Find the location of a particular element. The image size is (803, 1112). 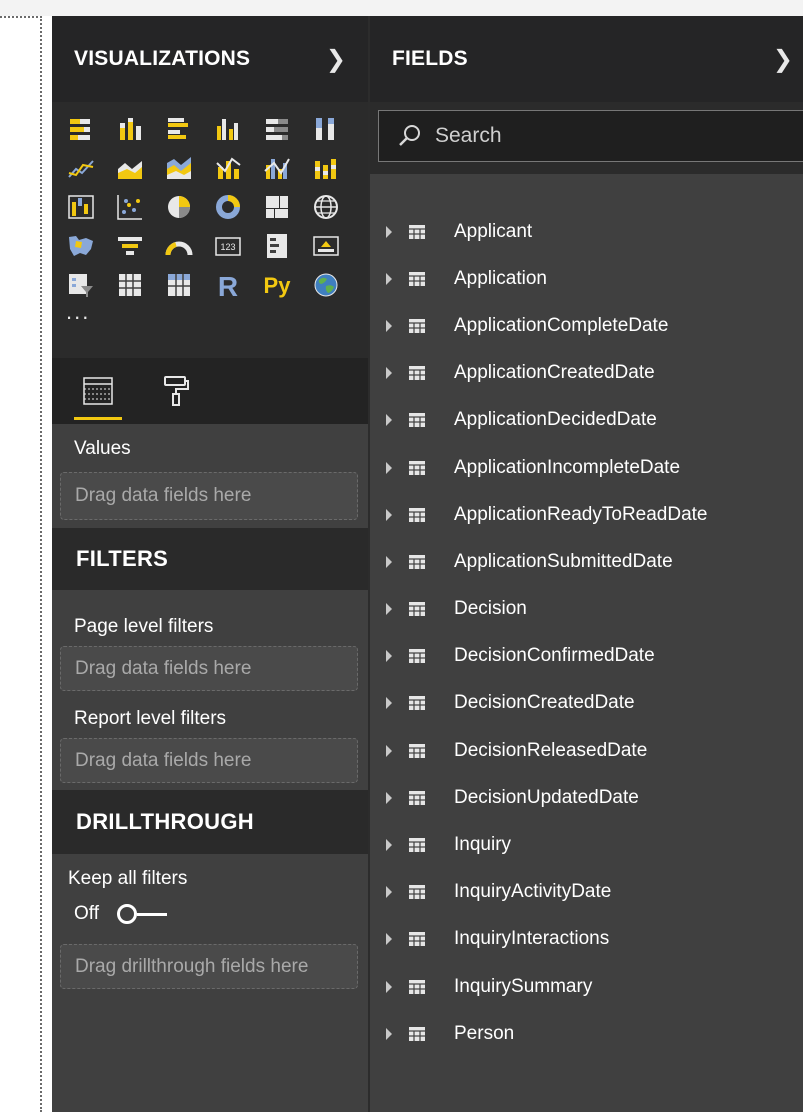

collapse-visualizations-chevron-icon: ❯ is located at coordinates (336, 59).